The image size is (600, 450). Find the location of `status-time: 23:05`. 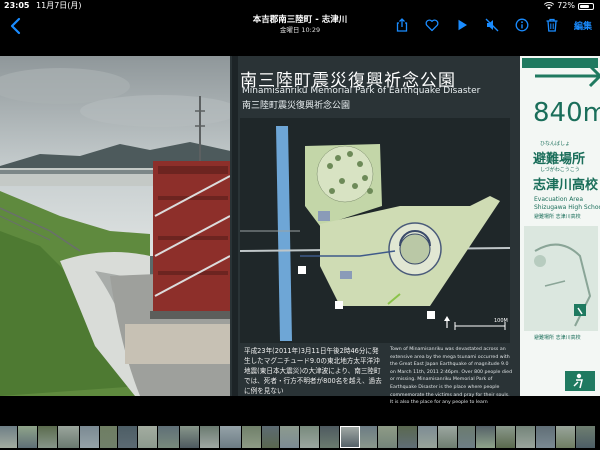

status-time: 23:05 is located at coordinates (17, 5).